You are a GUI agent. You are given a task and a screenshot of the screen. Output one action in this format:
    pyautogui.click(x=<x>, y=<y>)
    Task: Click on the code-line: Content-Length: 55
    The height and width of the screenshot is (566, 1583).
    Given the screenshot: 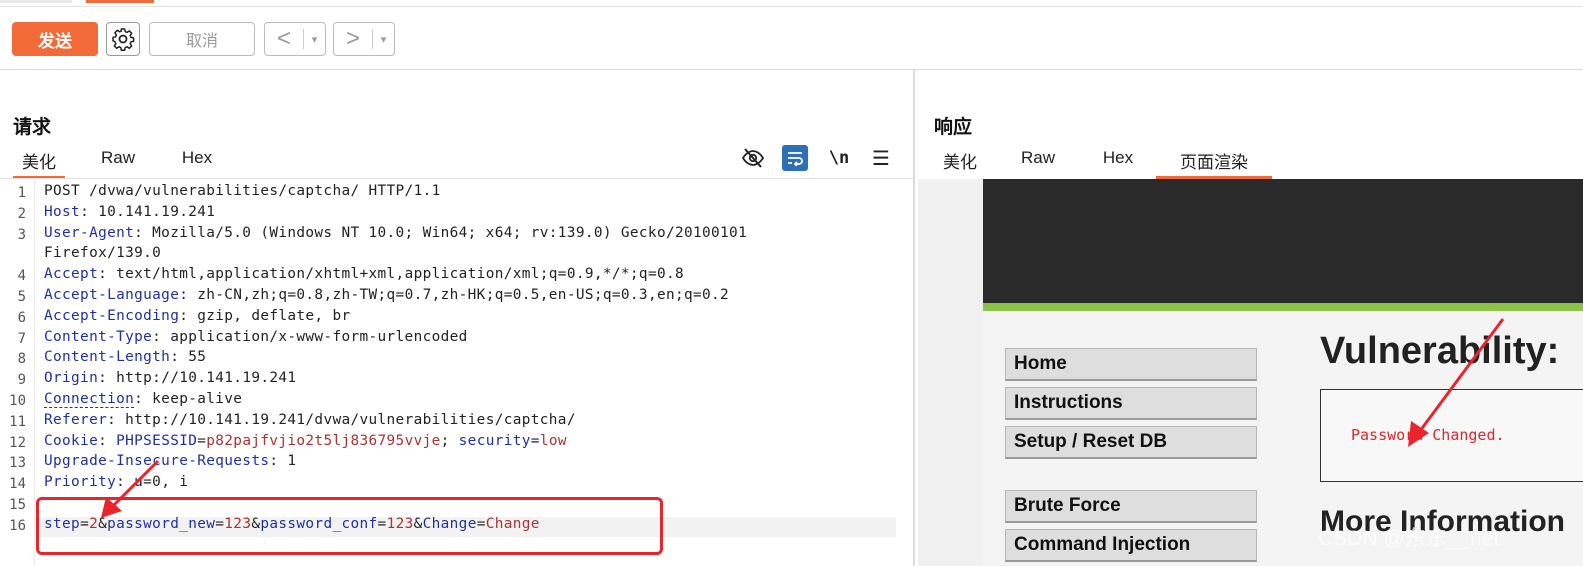 What is the action you would take?
    pyautogui.click(x=125, y=357)
    